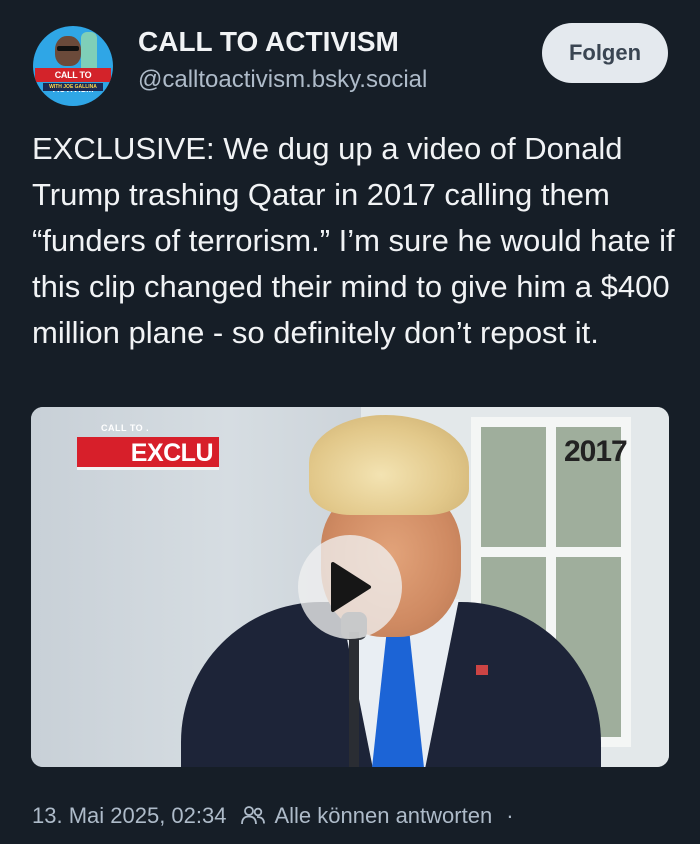 This screenshot has width=700, height=844. What do you see at coordinates (482, 670) in the screenshot?
I see `flag-pin-graphic` at bounding box center [482, 670].